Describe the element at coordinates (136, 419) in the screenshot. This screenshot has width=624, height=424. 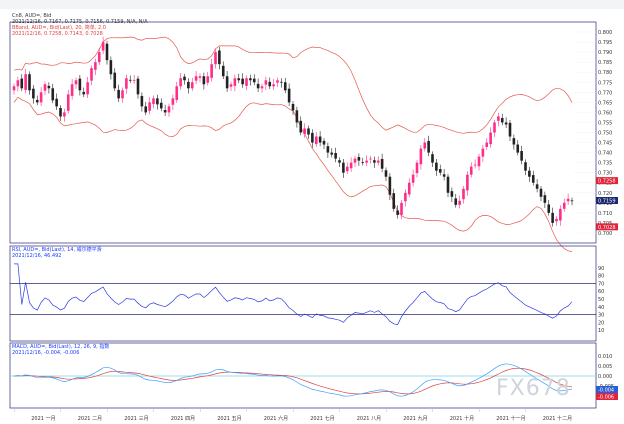
I see `x-month-label: 2021 三月` at that location.